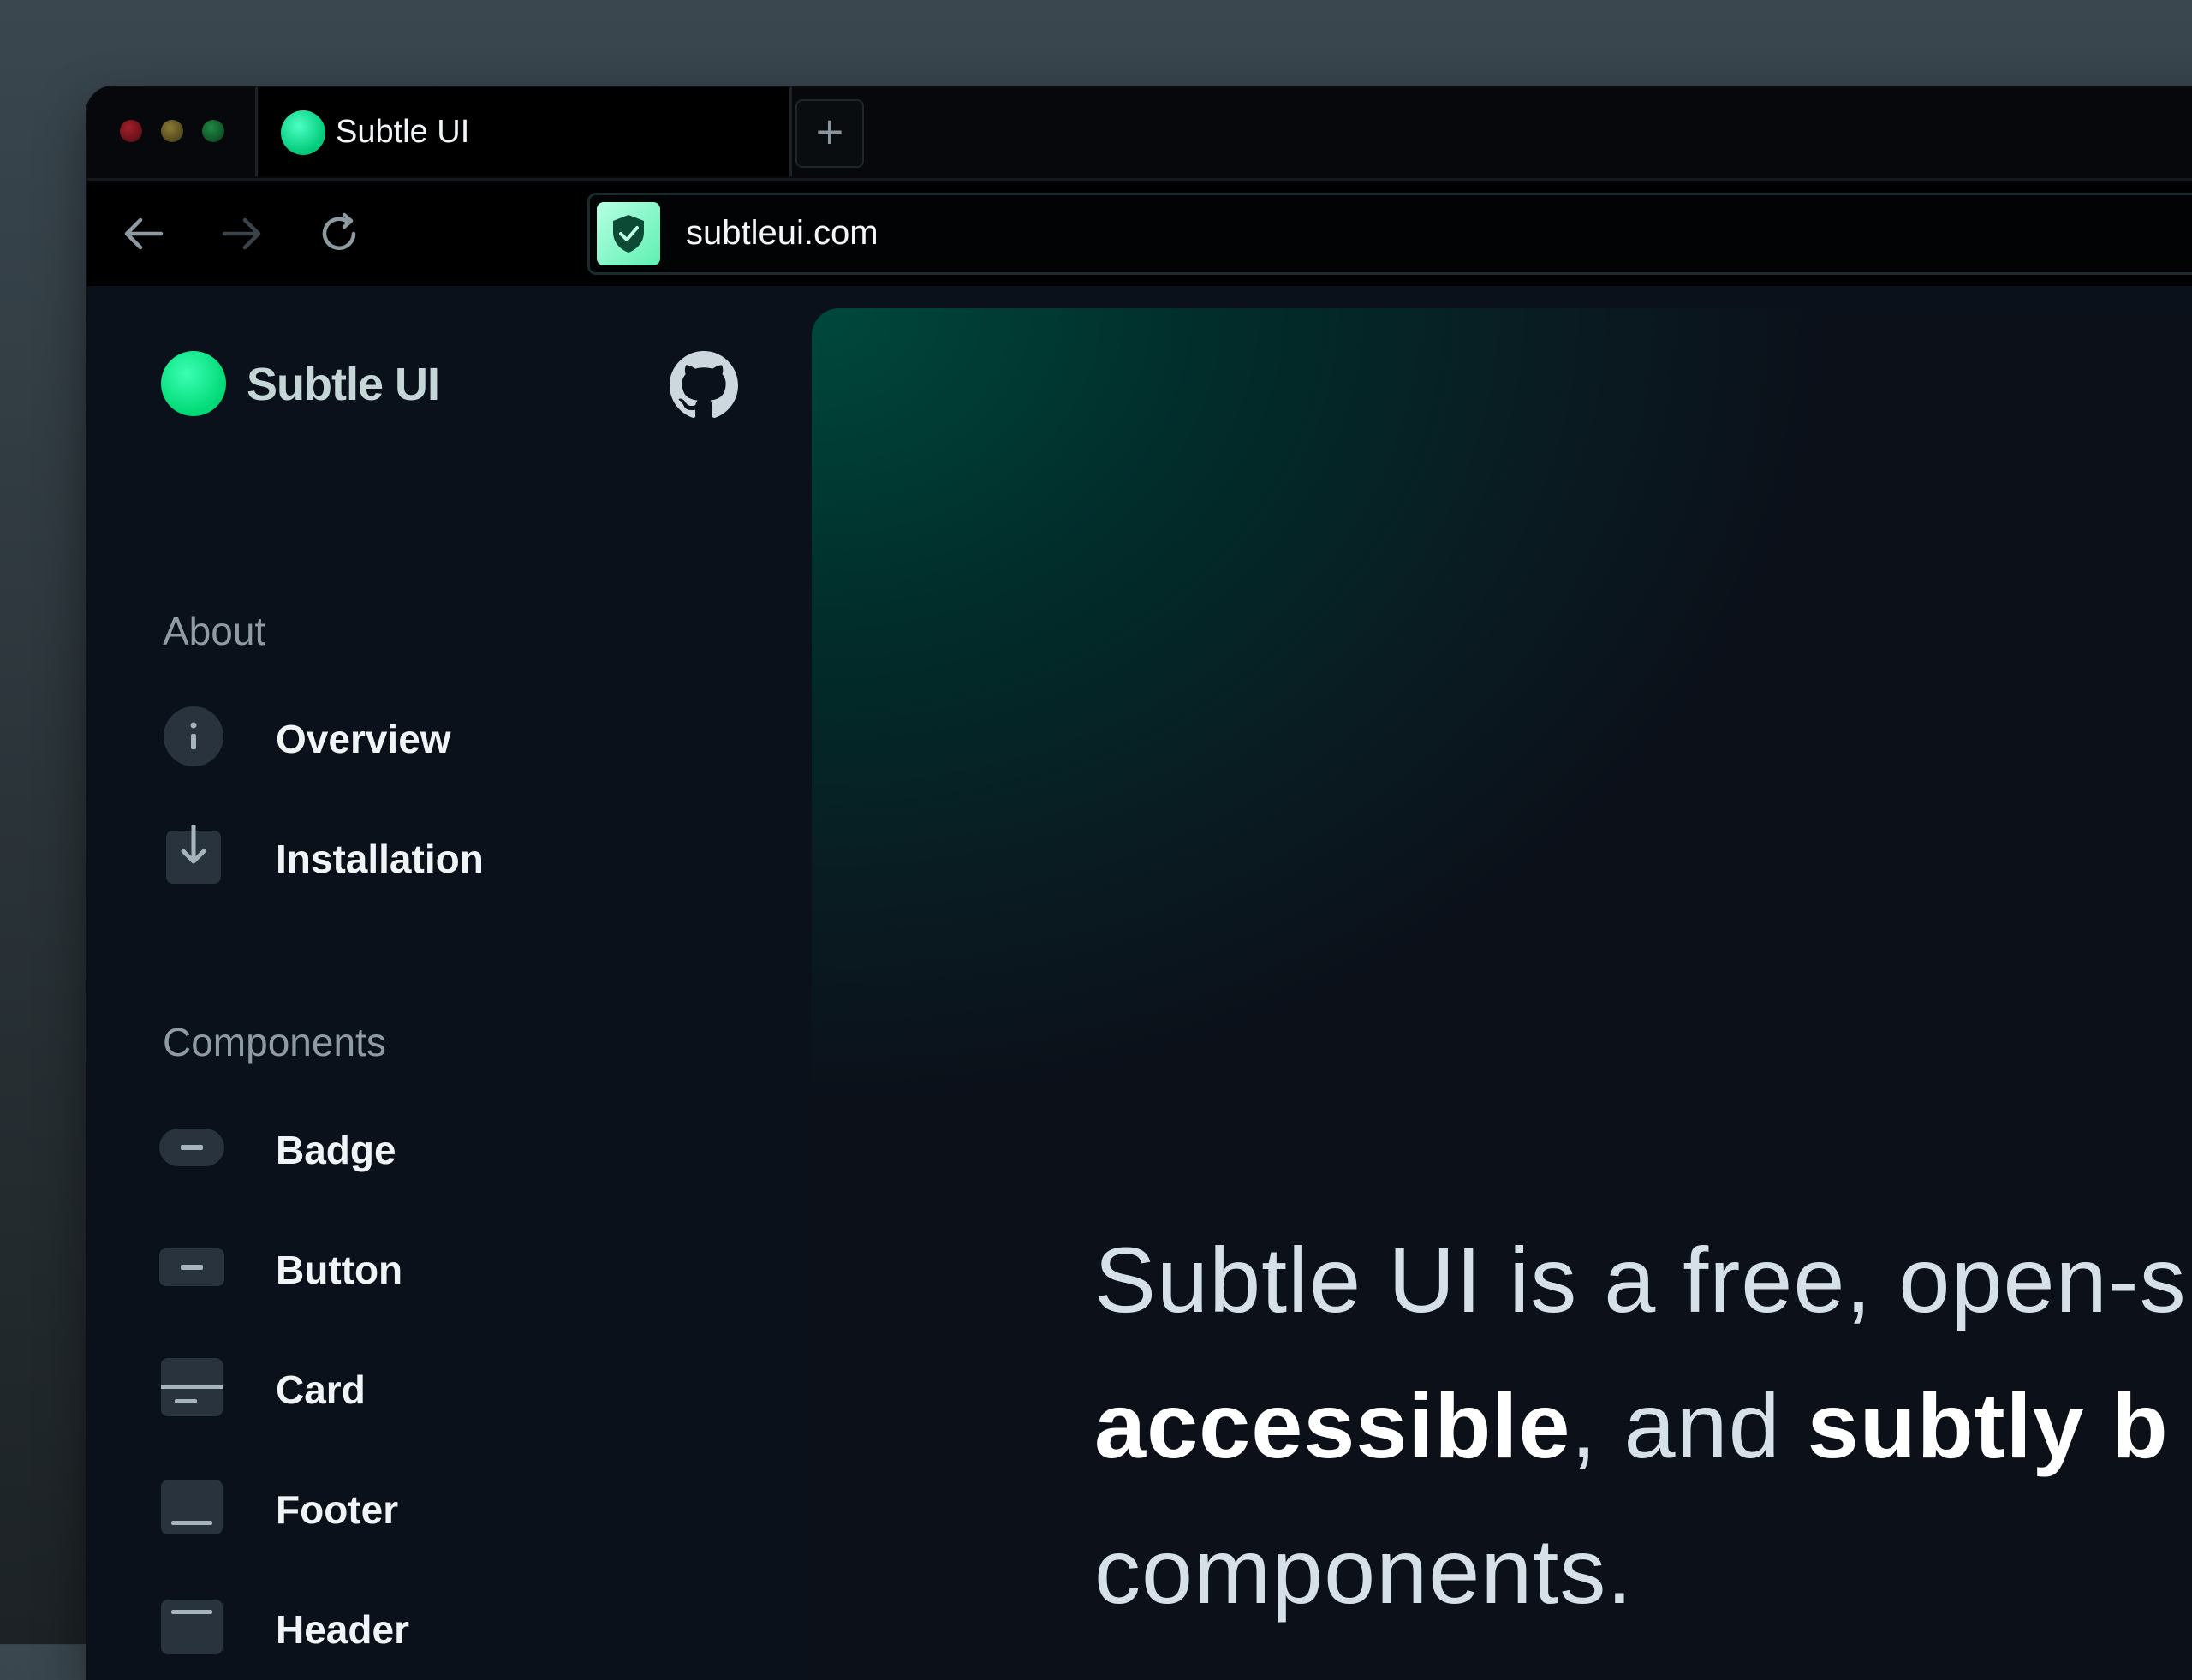 This screenshot has height=1680, width=2192. I want to click on arrow-right-icon, so click(241, 233).